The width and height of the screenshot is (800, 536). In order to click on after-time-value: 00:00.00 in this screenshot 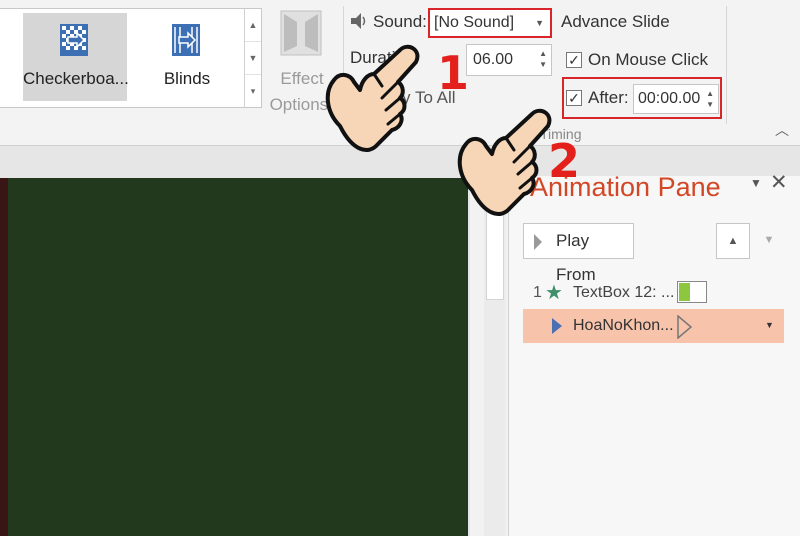, I will do `click(669, 98)`.